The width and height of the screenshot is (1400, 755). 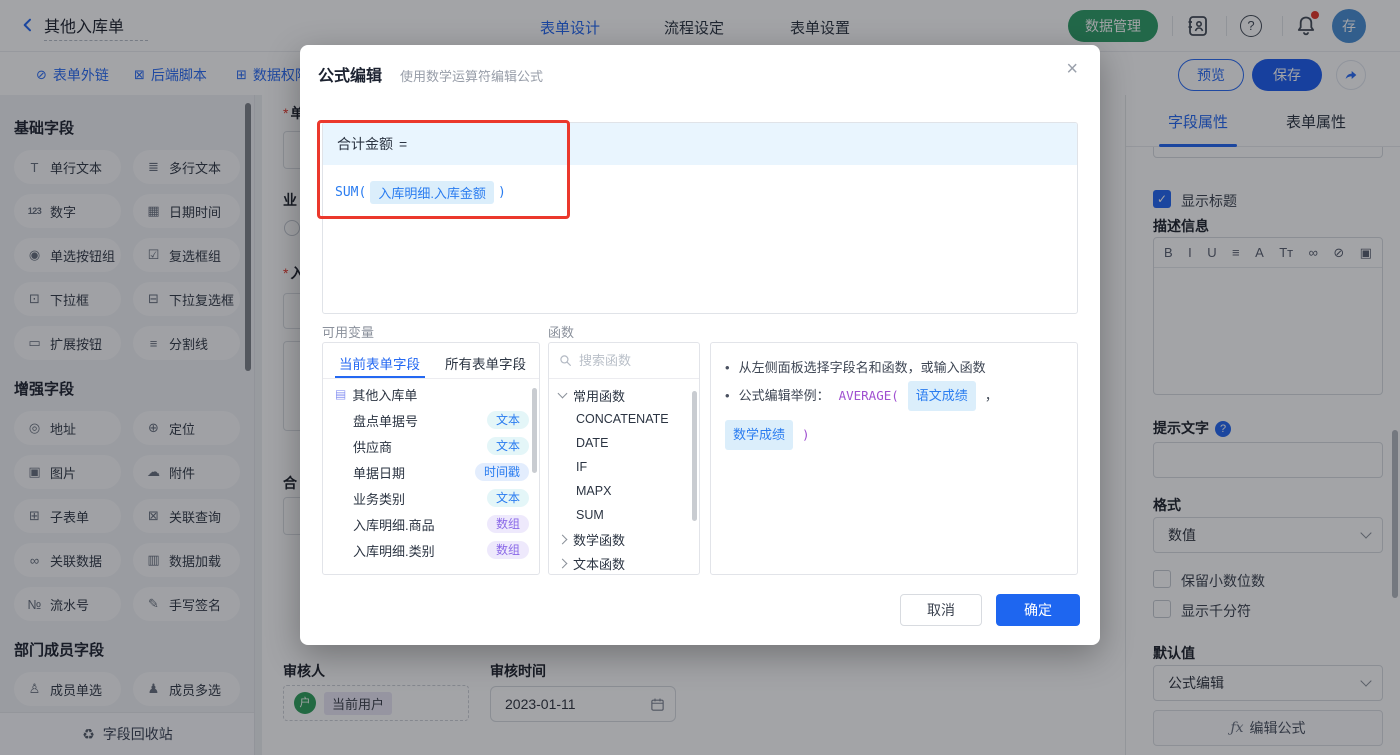 What do you see at coordinates (599, 540) in the screenshot?
I see `function-group-name: 数学函数` at bounding box center [599, 540].